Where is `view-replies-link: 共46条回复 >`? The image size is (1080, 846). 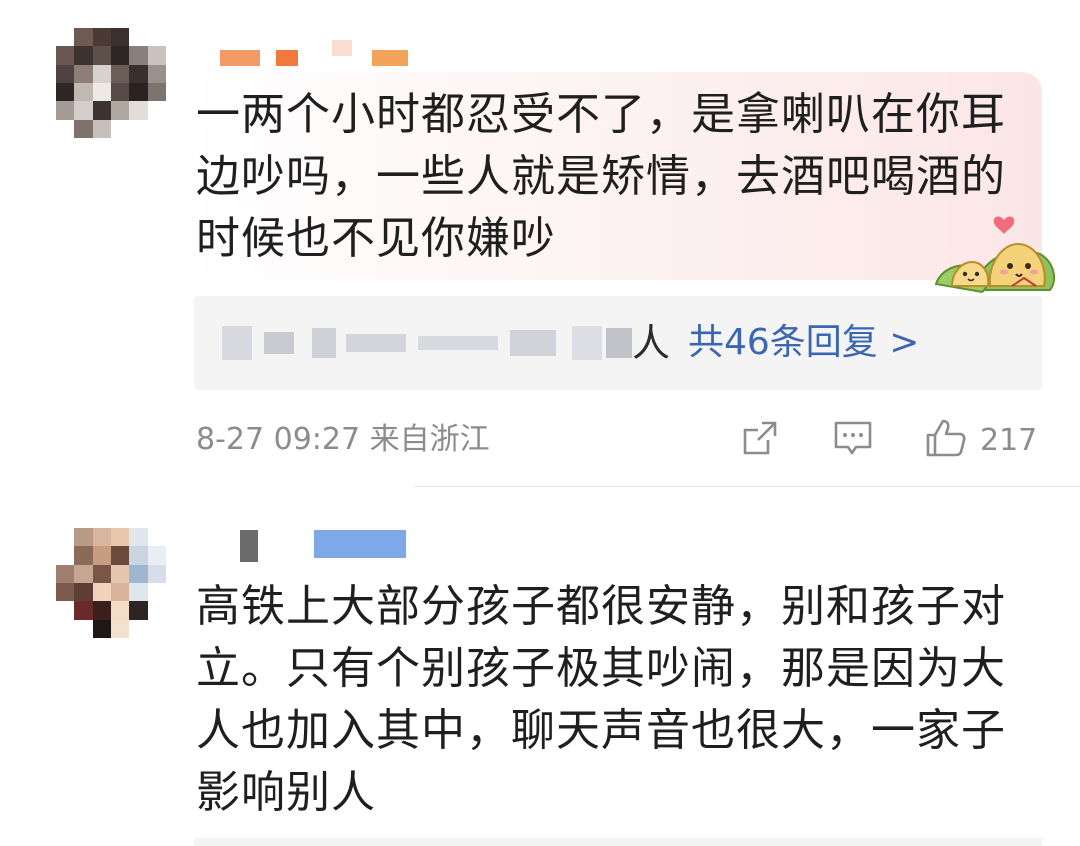 view-replies-link: 共46条回复 > is located at coordinates (803, 343).